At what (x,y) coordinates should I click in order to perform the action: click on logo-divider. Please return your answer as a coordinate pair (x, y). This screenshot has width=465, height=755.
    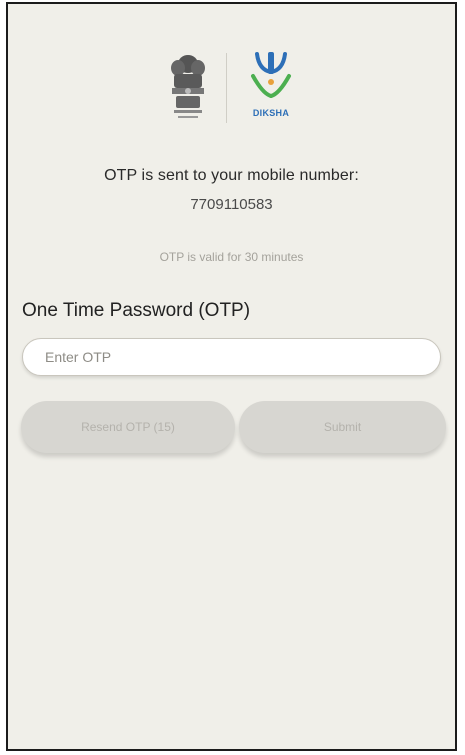
    Looking at the image, I should click on (226, 88).